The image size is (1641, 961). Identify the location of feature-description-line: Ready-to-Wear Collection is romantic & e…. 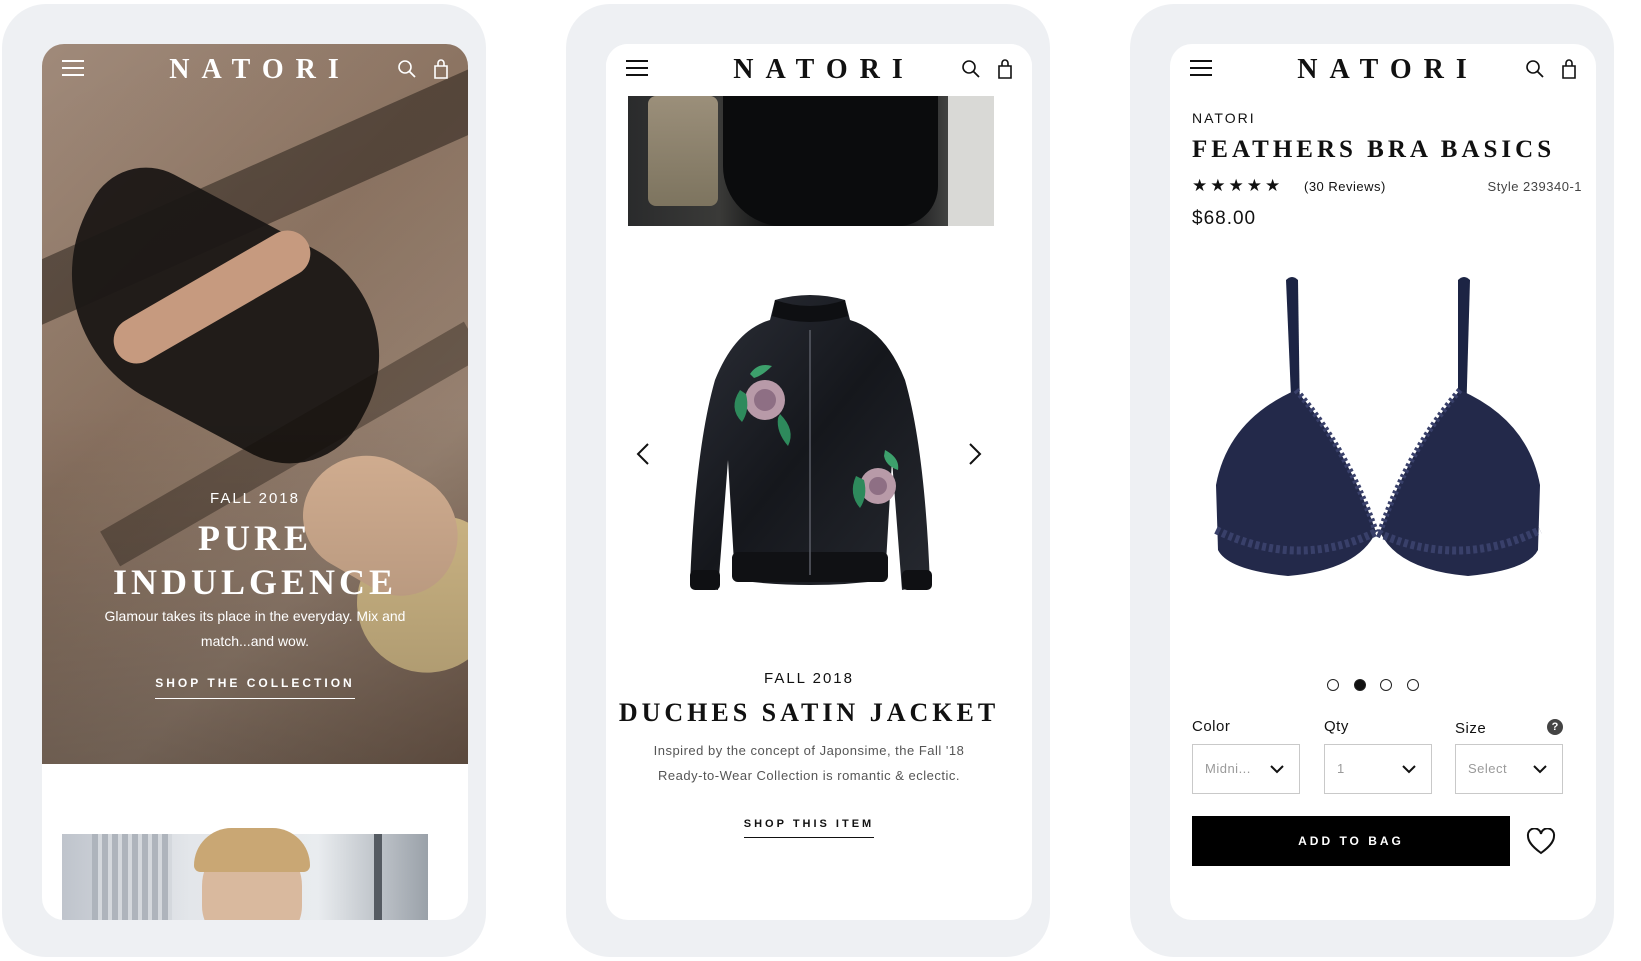
(809, 775).